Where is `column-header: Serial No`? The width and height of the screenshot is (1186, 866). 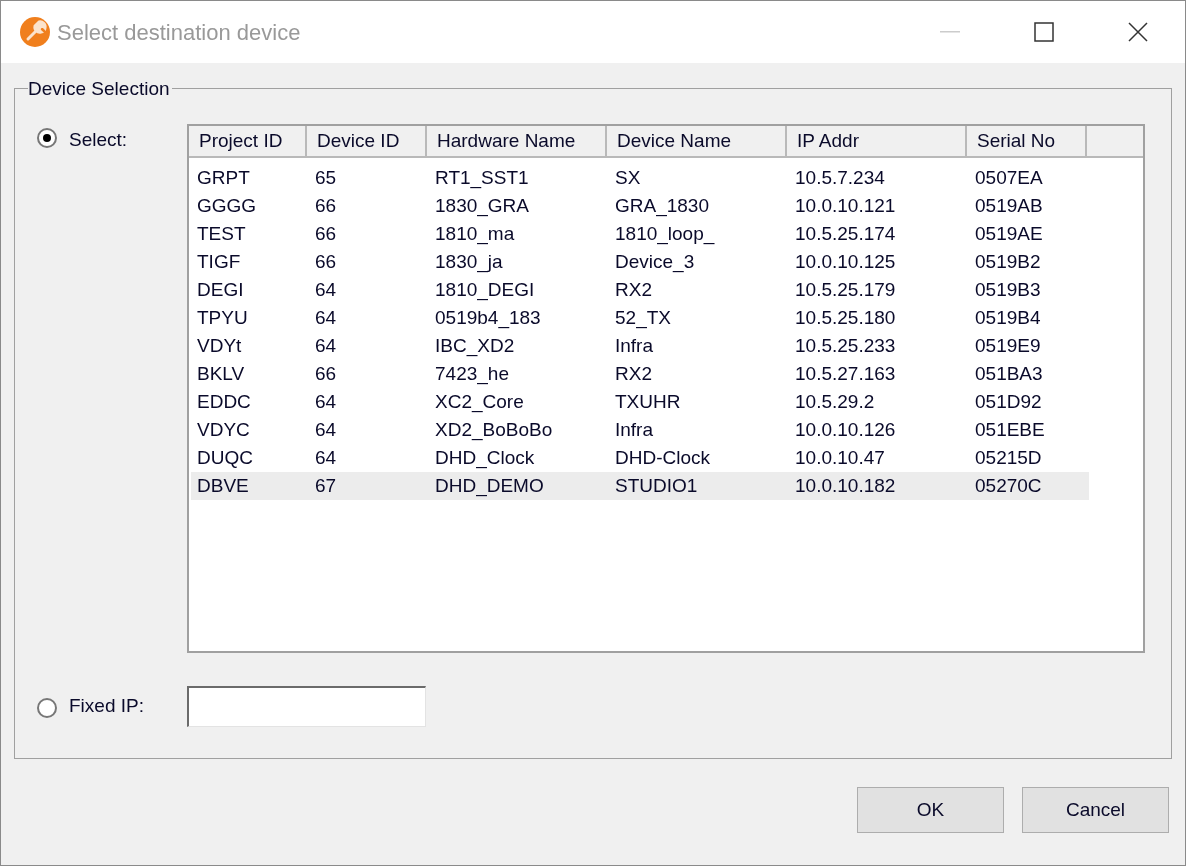
column-header: Serial No is located at coordinates (1027, 142).